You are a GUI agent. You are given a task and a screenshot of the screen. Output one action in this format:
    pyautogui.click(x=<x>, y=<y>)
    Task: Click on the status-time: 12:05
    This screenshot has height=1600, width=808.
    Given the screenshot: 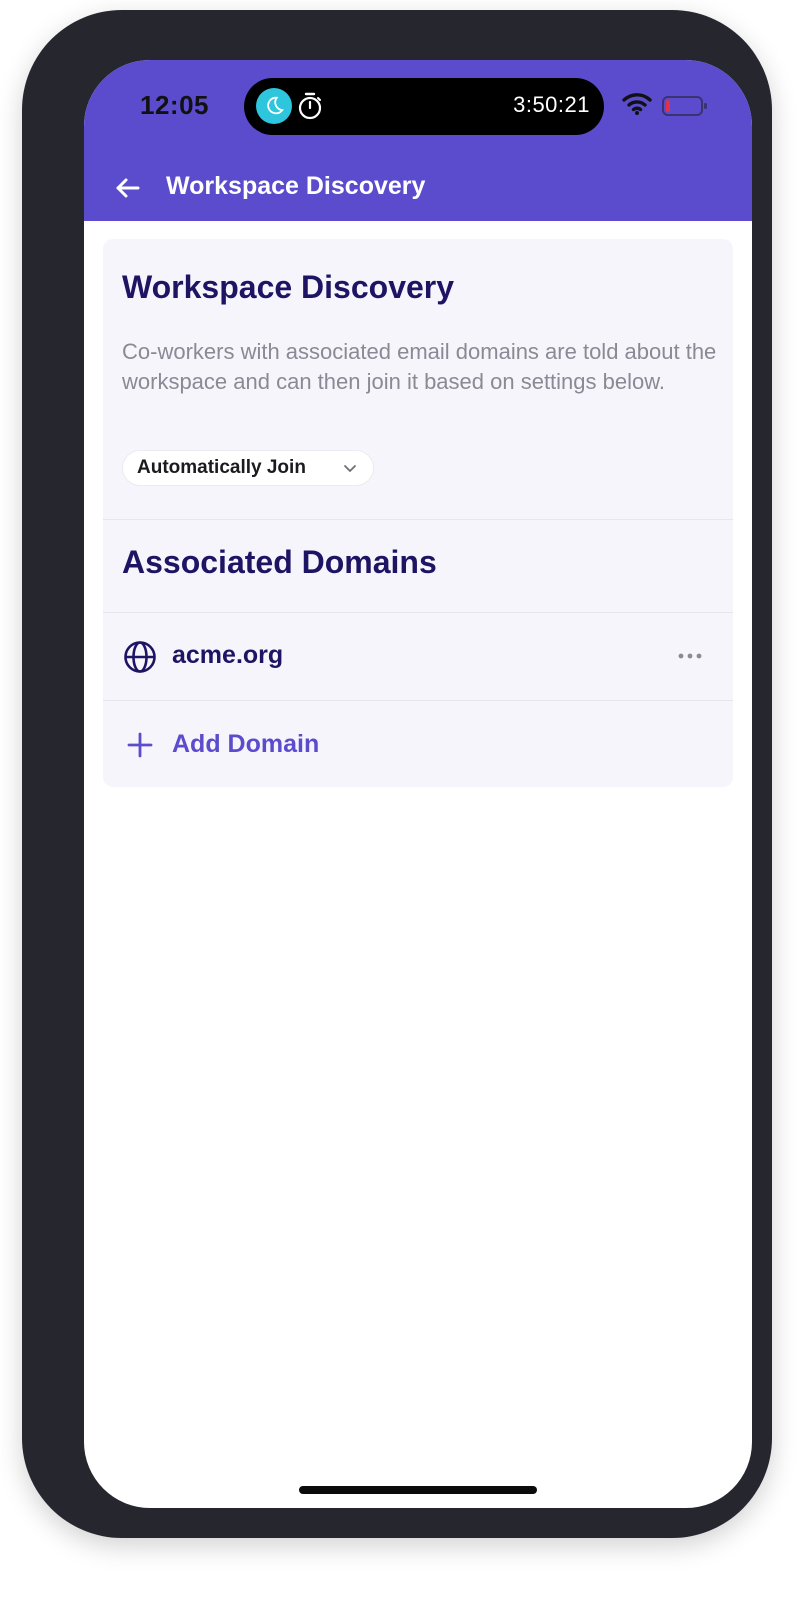 What is the action you would take?
    pyautogui.click(x=174, y=105)
    